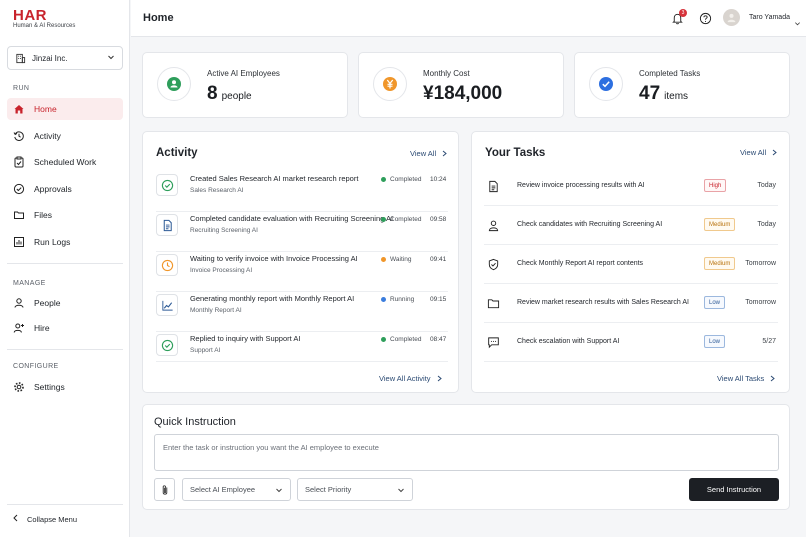 Image resolution: width=806 pixels, height=537 pixels. I want to click on section-title-run: RUN, so click(21, 88).